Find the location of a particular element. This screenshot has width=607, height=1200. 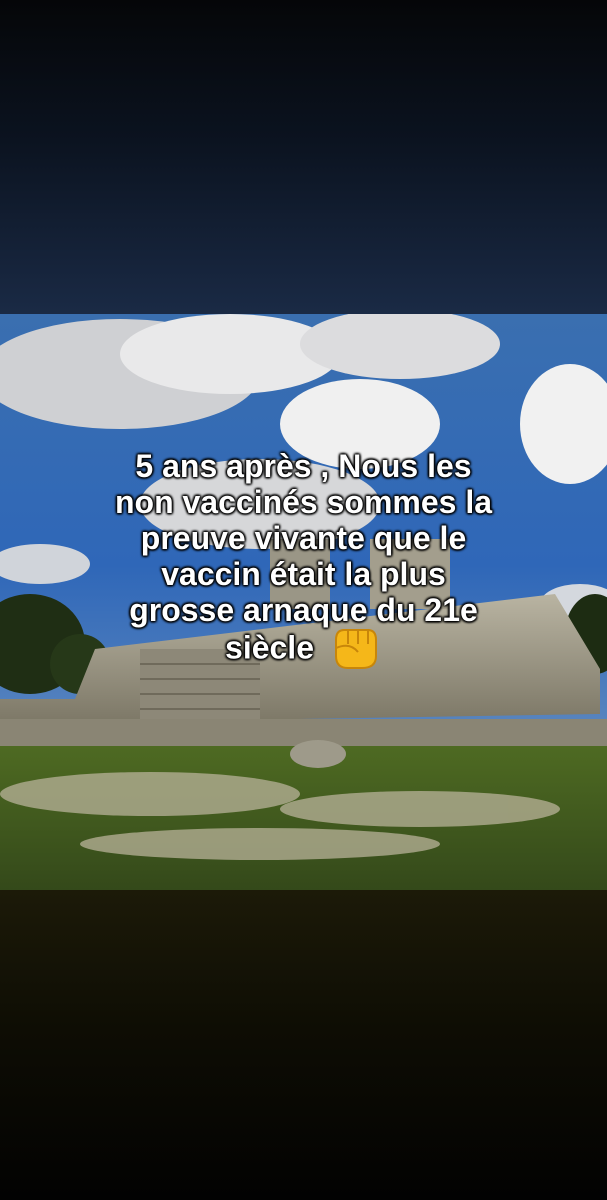

caption-line-6: siècle is located at coordinates (269, 647).